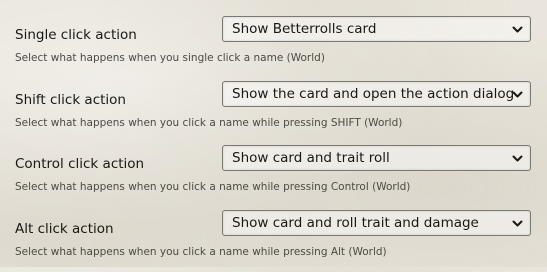 Image resolution: width=547 pixels, height=272 pixels. What do you see at coordinates (76, 35) in the screenshot?
I see `setting-label: Single click action` at bounding box center [76, 35].